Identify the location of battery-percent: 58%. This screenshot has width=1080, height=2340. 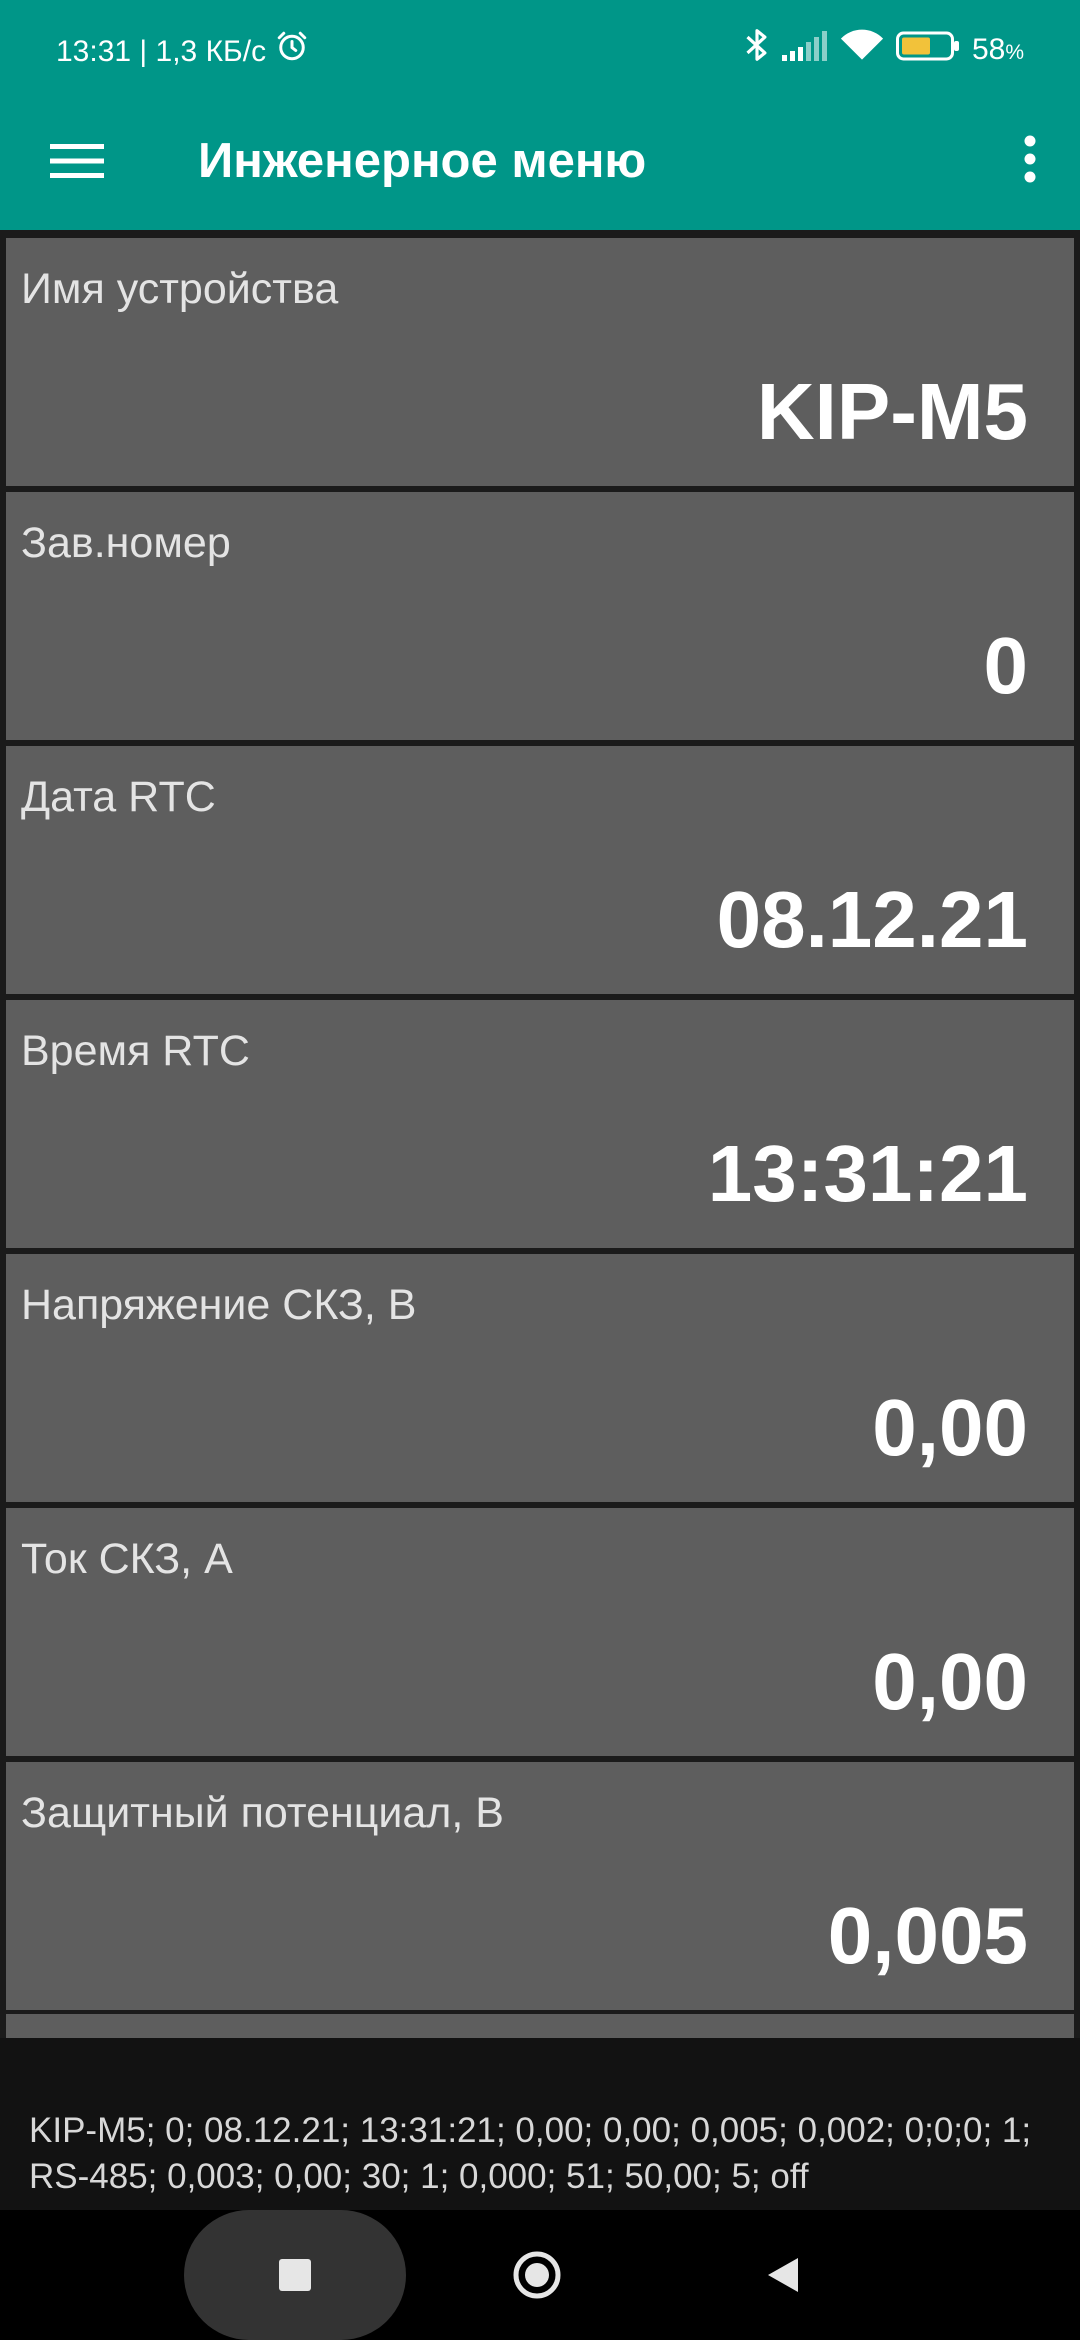
(998, 51).